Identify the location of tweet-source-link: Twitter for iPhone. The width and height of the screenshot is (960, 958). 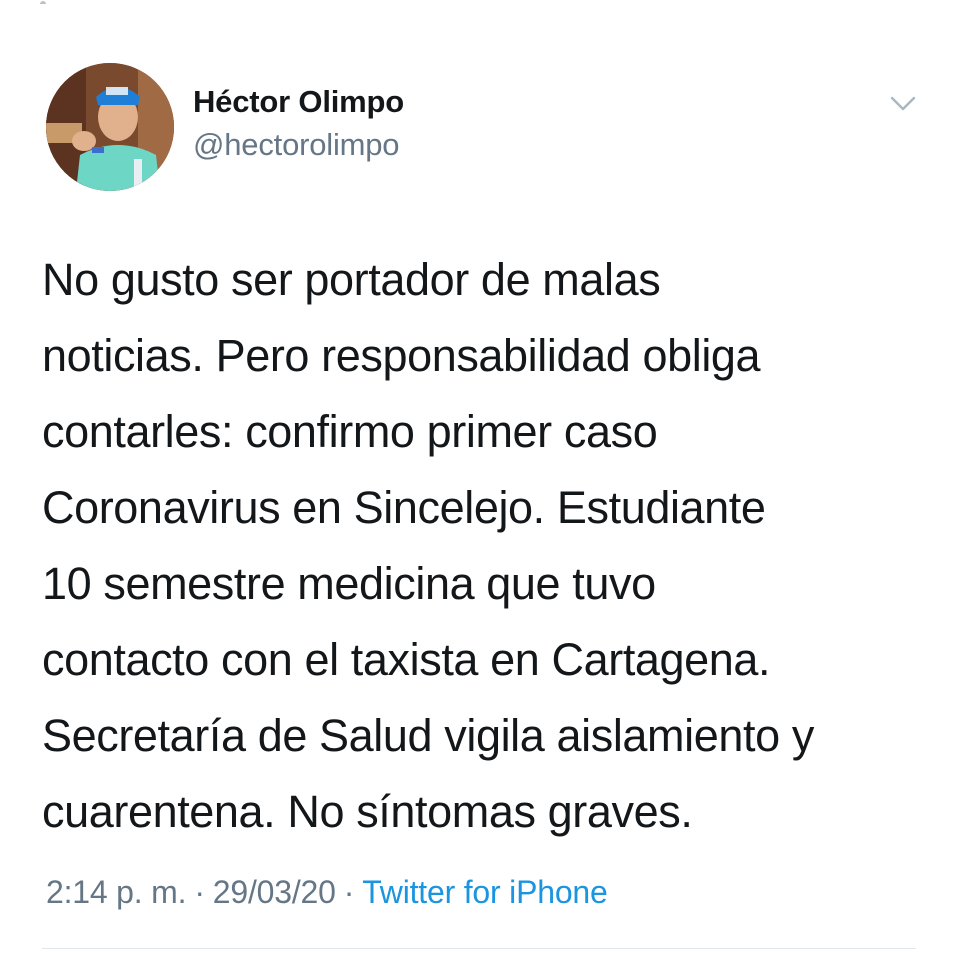
(485, 892).